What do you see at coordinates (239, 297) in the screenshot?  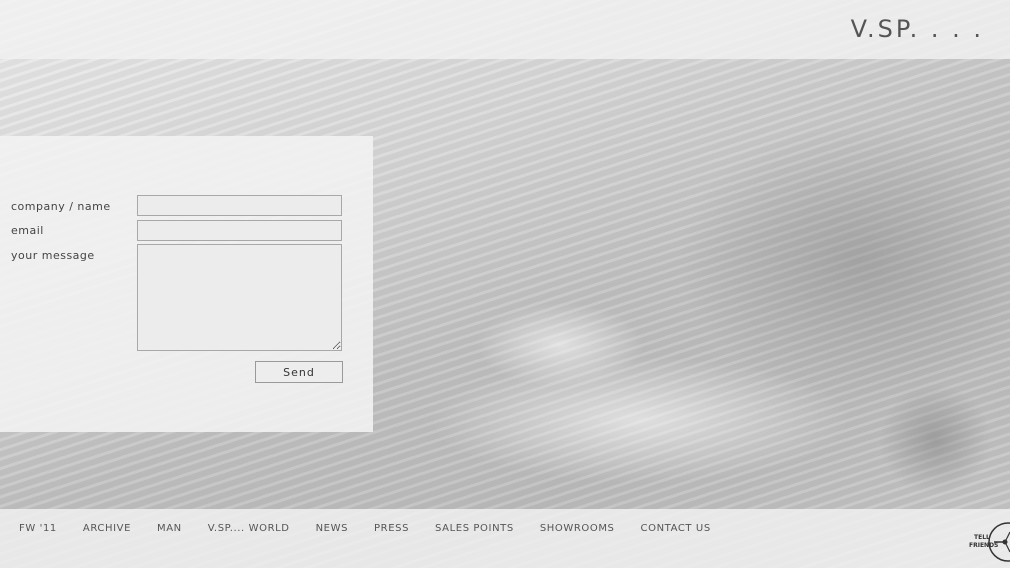 I see `message-textarea` at bounding box center [239, 297].